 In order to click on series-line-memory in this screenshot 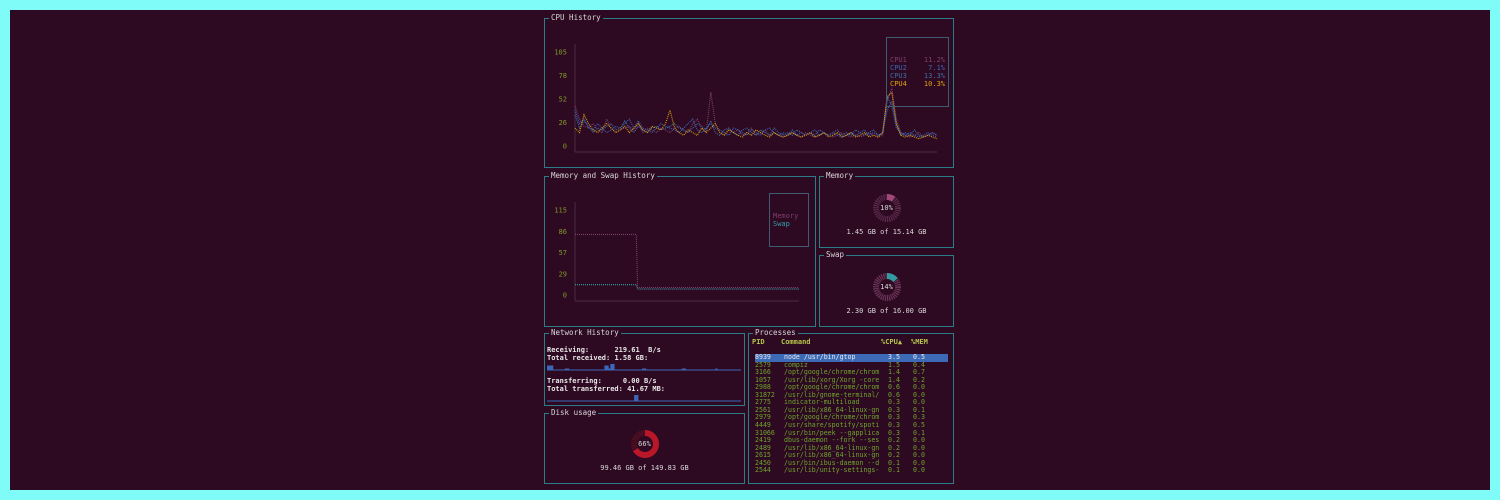, I will do `click(687, 261)`.